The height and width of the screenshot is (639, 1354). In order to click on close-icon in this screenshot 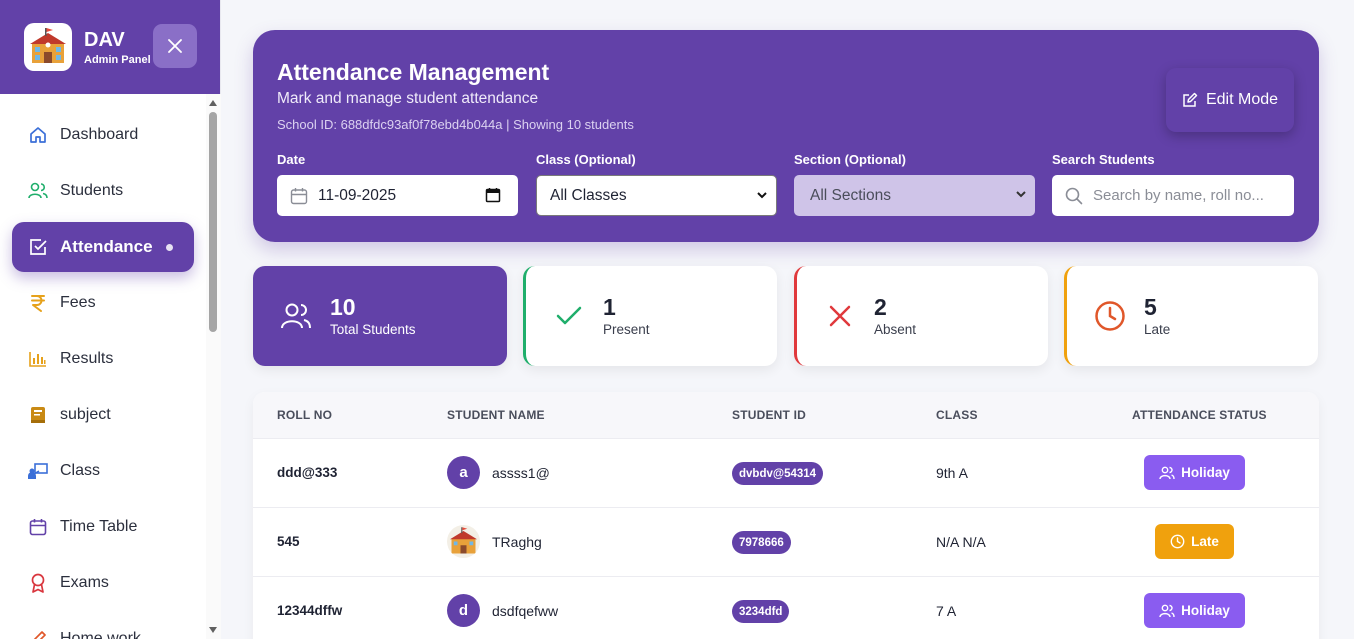, I will do `click(175, 46)`.